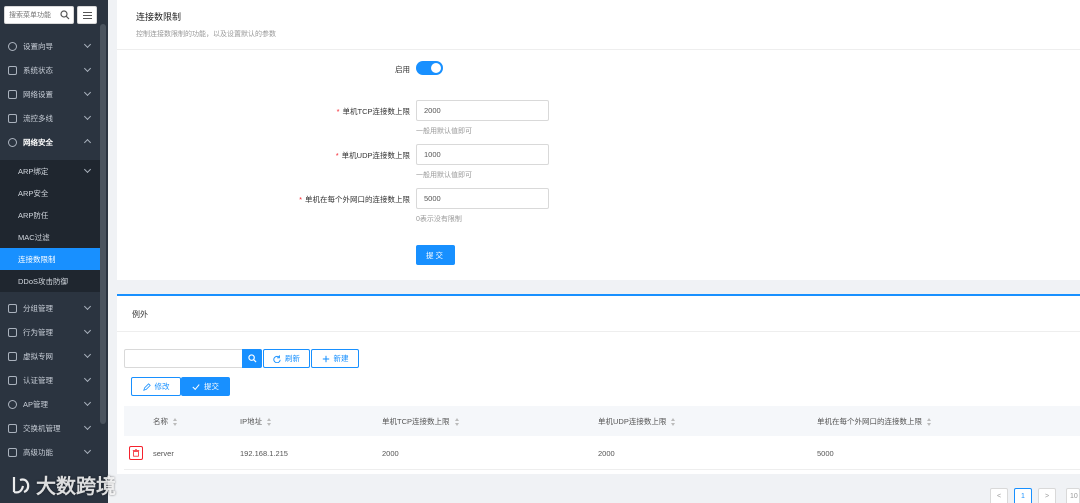  What do you see at coordinates (286, 358) in the screenshot?
I see `refresh-button: 刷新` at bounding box center [286, 358].